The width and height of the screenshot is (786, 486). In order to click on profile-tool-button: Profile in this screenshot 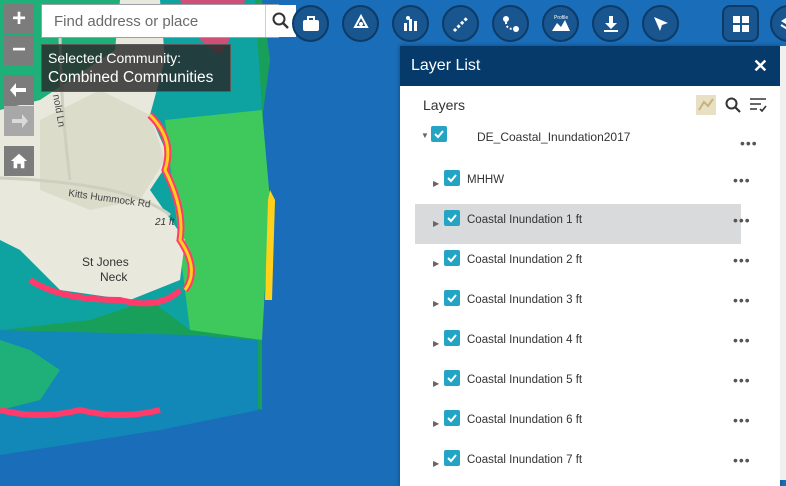, I will do `click(560, 23)`.